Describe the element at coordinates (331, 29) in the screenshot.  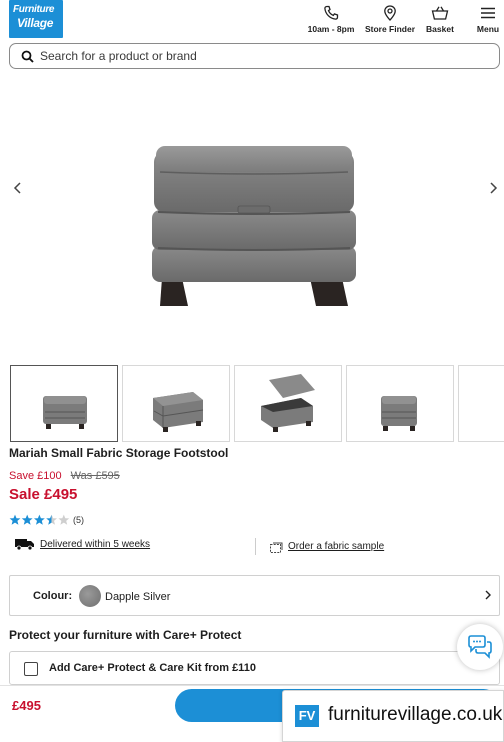
I see `nav-label-hours: 10am - 8pm` at that location.